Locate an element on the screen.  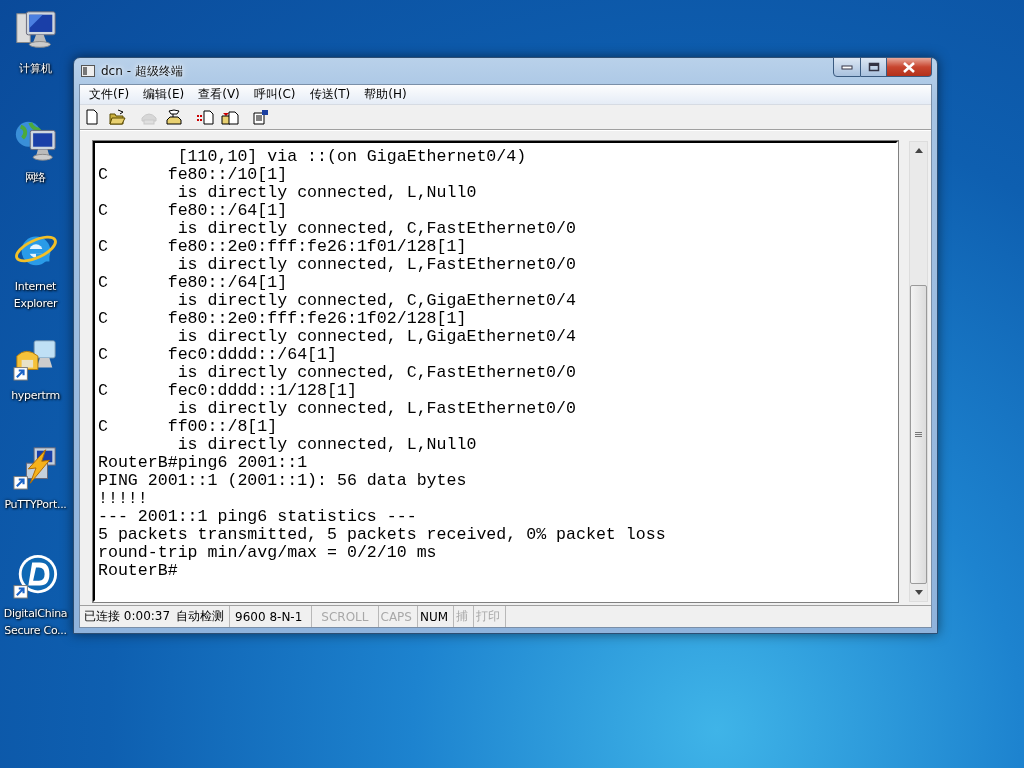
terminal-line: PING 2001::1 (2001::1): 56 data bytes is located at coordinates (282, 481).